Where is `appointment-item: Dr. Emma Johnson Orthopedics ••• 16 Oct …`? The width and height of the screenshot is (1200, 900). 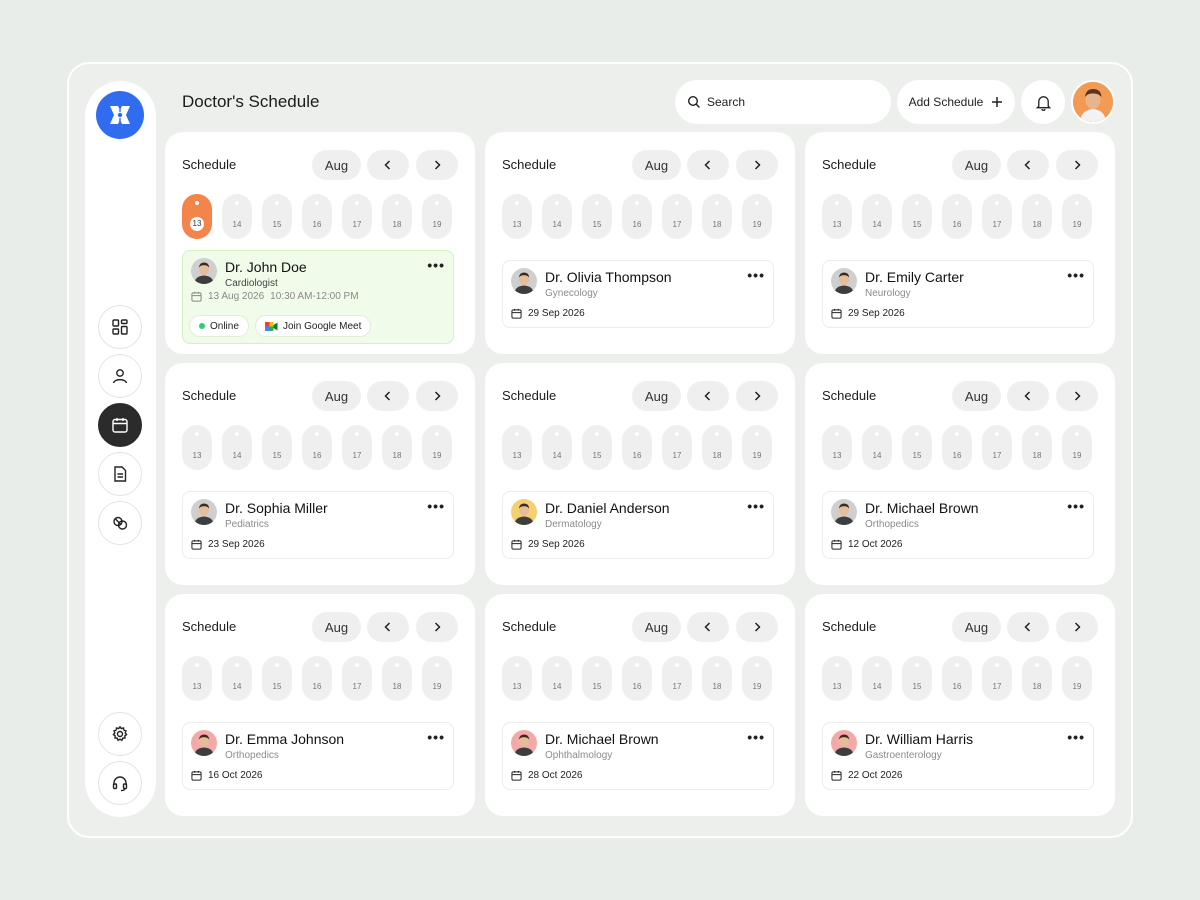
appointment-item: Dr. Emma Johnson Orthopedics ••• 16 Oct … is located at coordinates (318, 756).